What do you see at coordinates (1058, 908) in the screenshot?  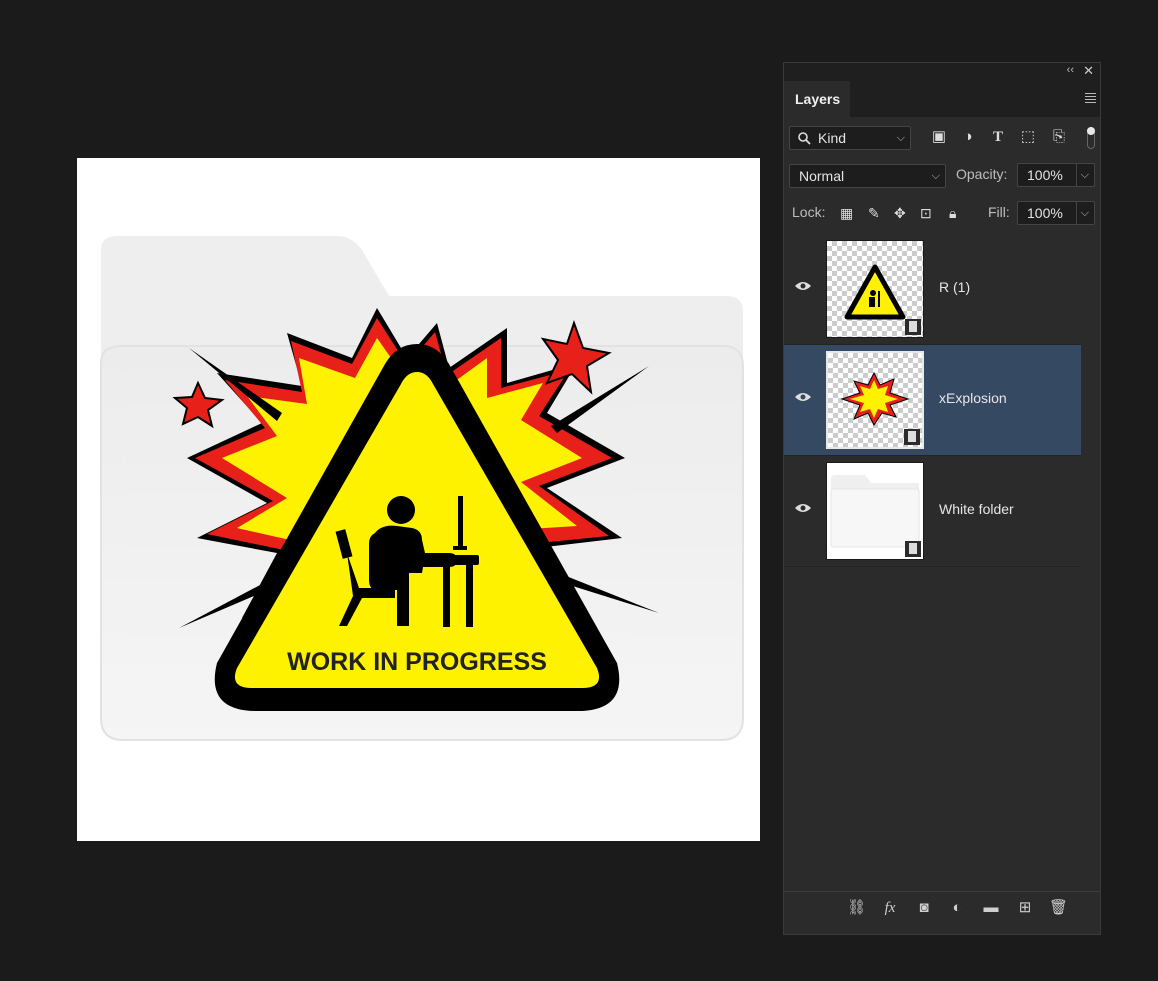 I see `delete-layer-trash-icon: 🗑︎` at bounding box center [1058, 908].